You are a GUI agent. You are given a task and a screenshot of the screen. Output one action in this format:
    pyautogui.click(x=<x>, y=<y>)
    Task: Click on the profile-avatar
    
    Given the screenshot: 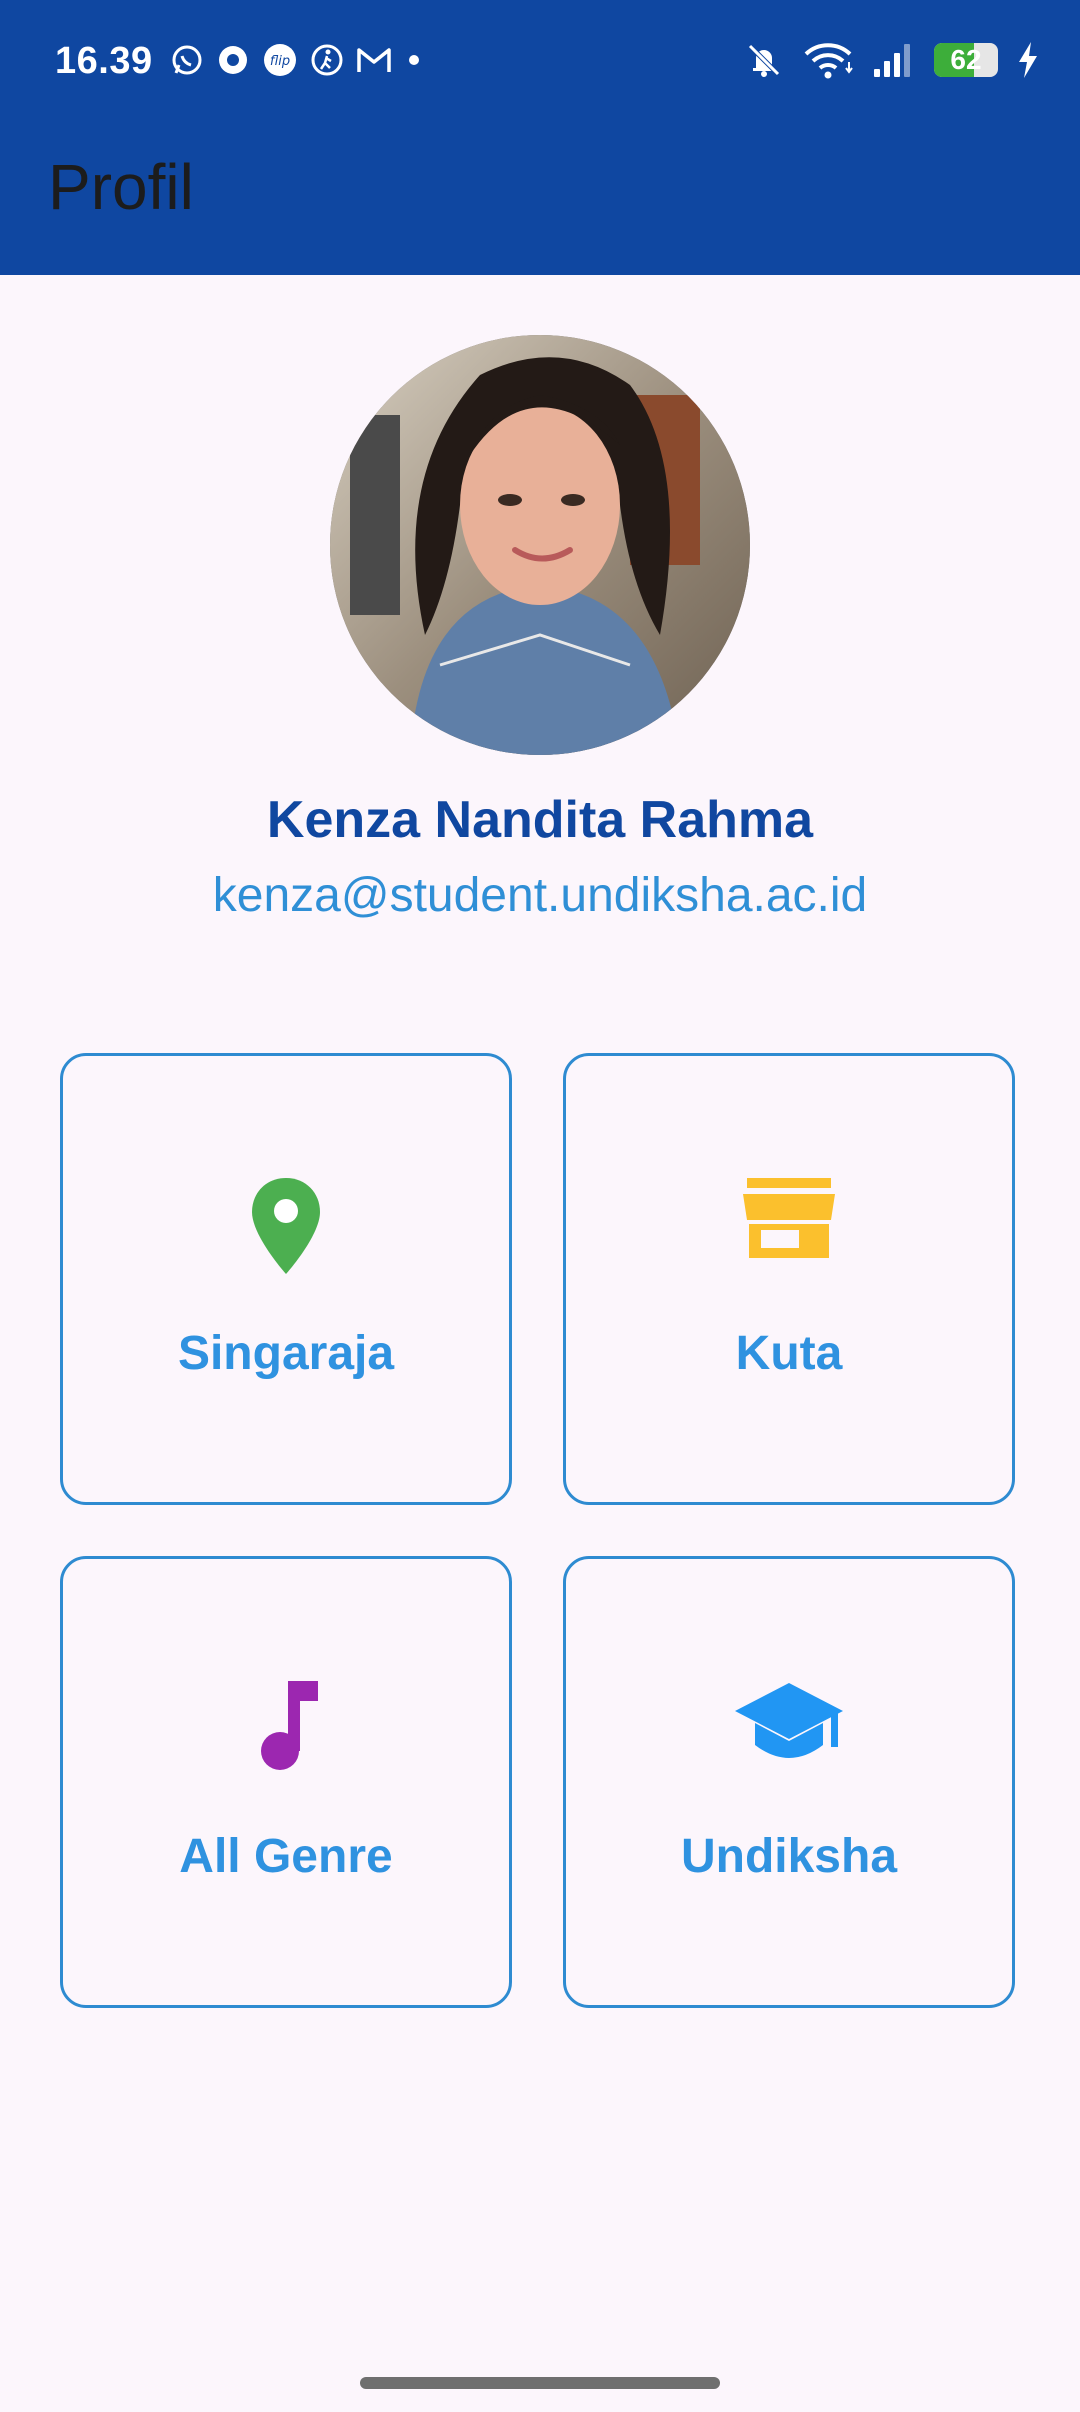 What is the action you would take?
    pyautogui.click(x=540, y=545)
    